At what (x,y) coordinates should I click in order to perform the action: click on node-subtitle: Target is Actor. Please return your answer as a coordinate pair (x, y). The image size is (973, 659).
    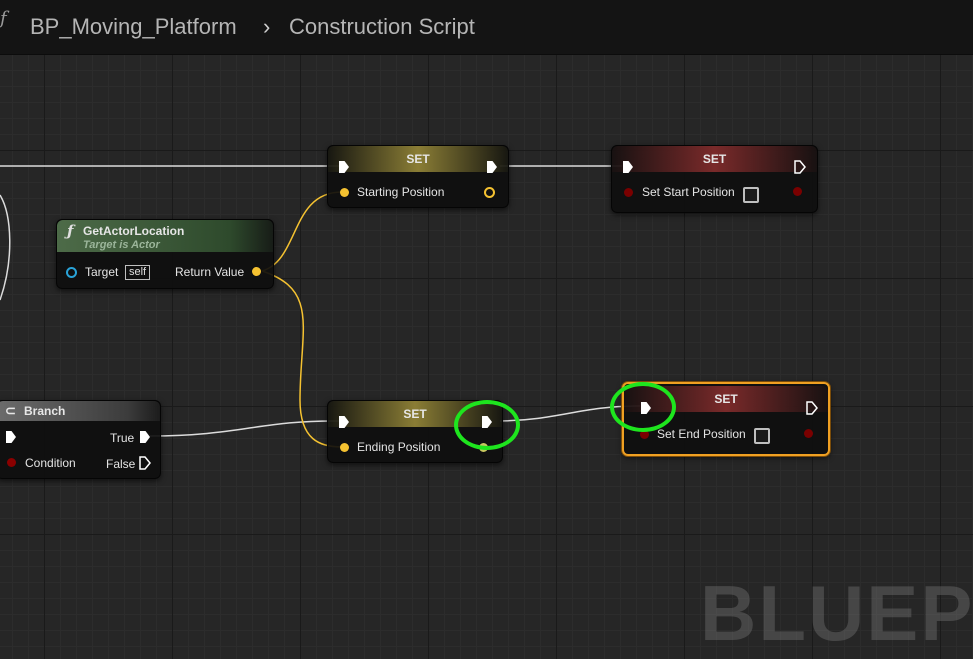
    Looking at the image, I should click on (121, 245).